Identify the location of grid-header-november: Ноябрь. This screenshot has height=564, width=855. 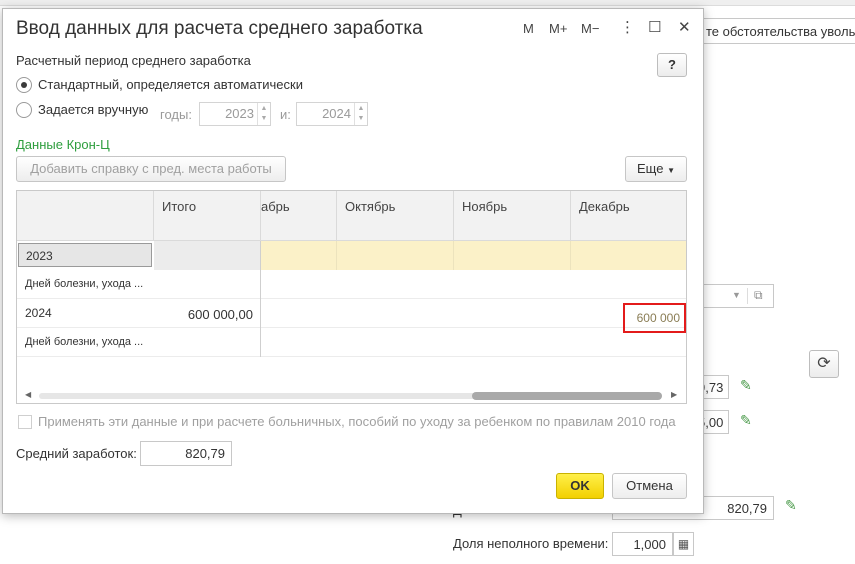
(512, 216).